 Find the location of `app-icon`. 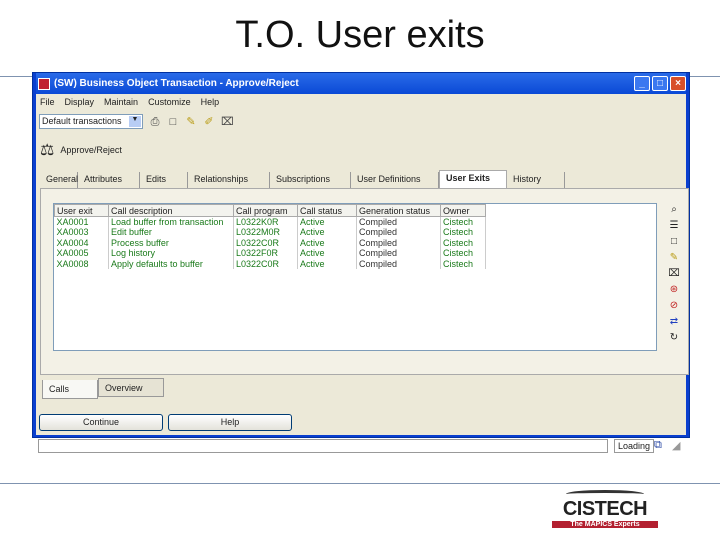

app-icon is located at coordinates (44, 83).